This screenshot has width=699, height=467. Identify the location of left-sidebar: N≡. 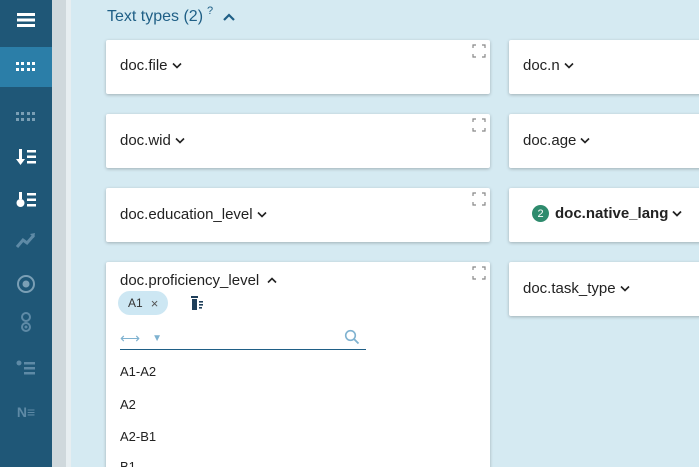
(26, 233).